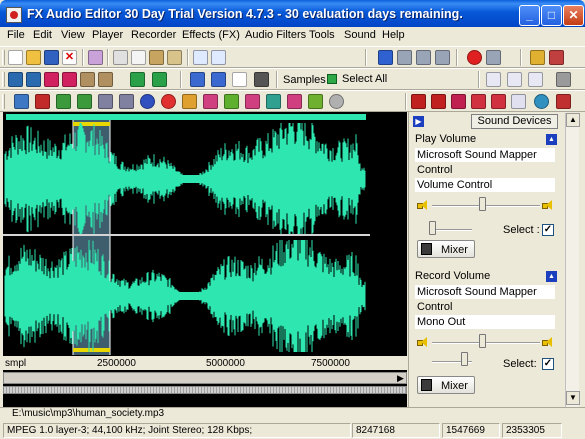 This screenshot has width=585, height=439. I want to click on toolbar-separator, so click(479, 79).